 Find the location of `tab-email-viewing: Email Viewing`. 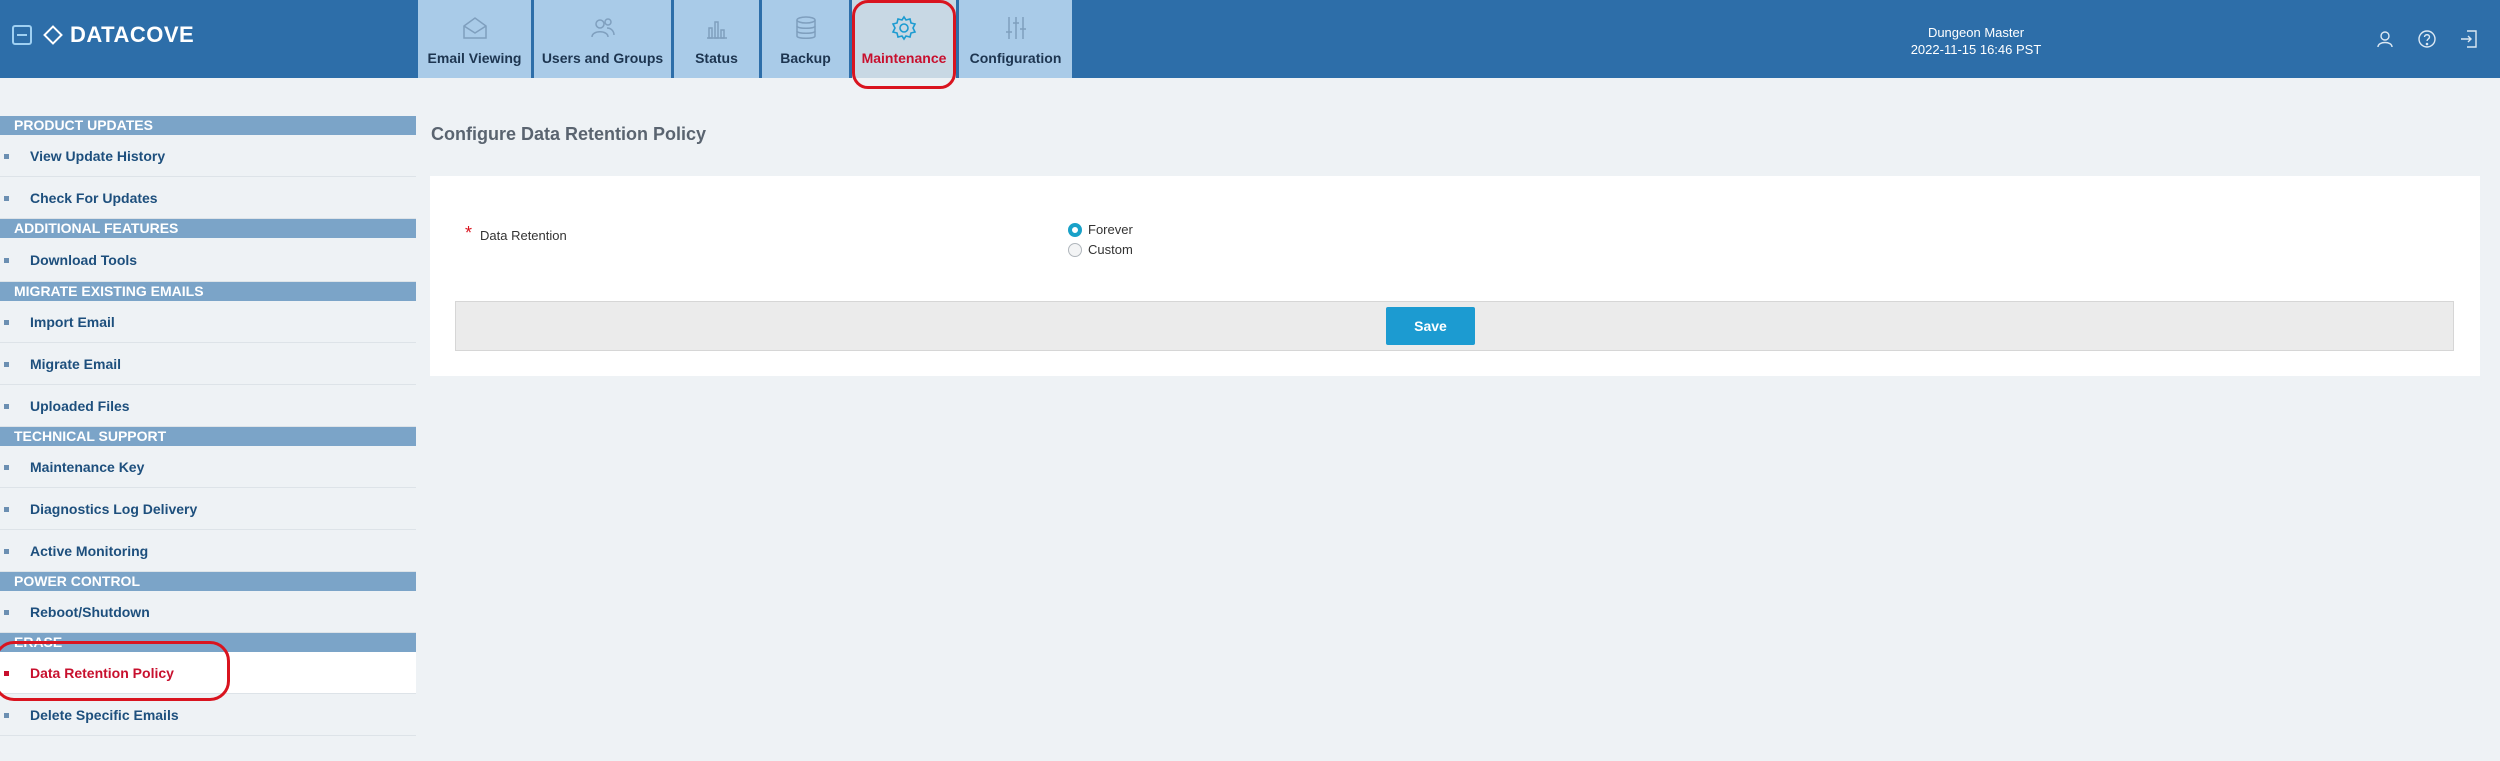

tab-email-viewing: Email Viewing is located at coordinates (474, 39).